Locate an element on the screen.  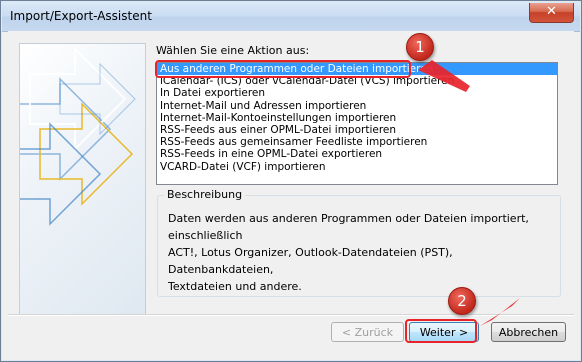
window-title: Import/Export-Assistent is located at coordinates (81, 16).